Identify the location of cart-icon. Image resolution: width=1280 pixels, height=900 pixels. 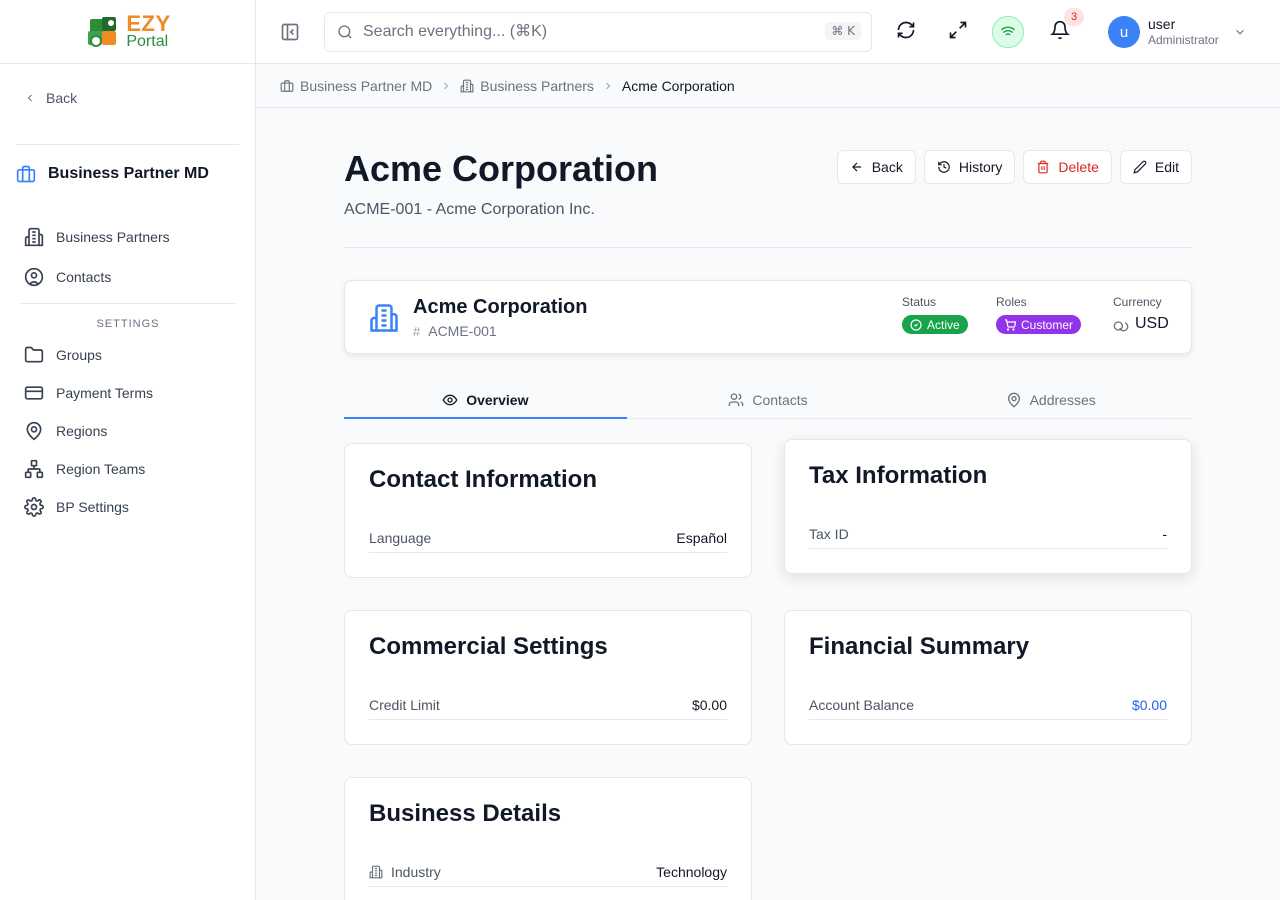
(1010, 324).